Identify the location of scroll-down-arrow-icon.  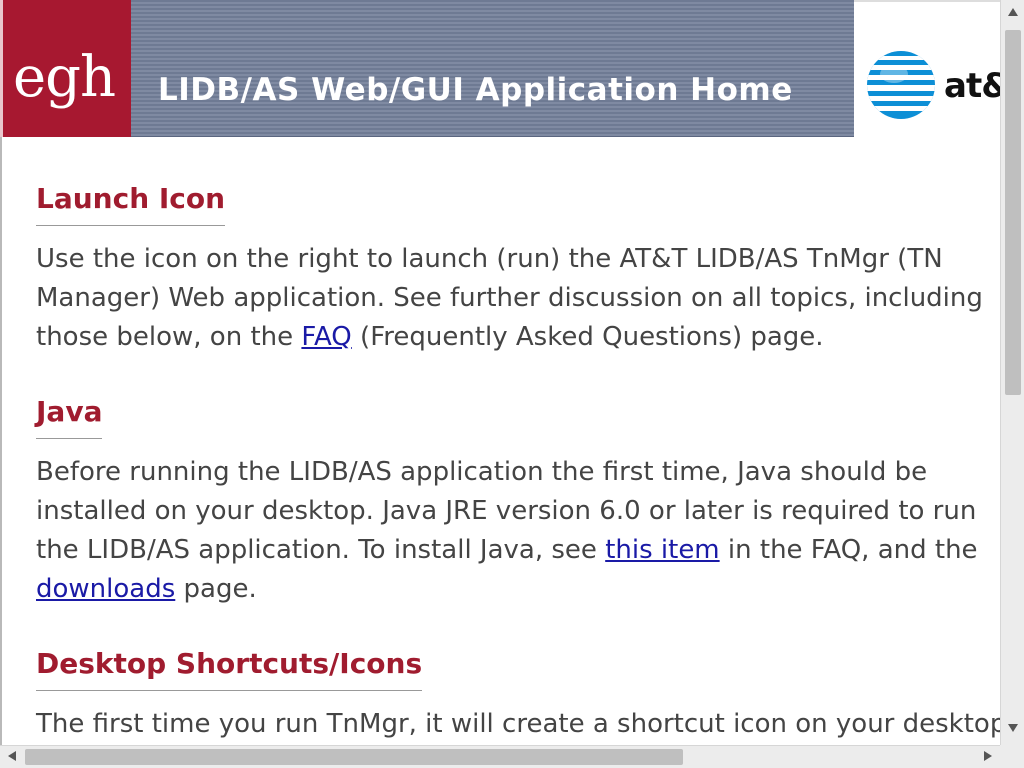
(1013, 728).